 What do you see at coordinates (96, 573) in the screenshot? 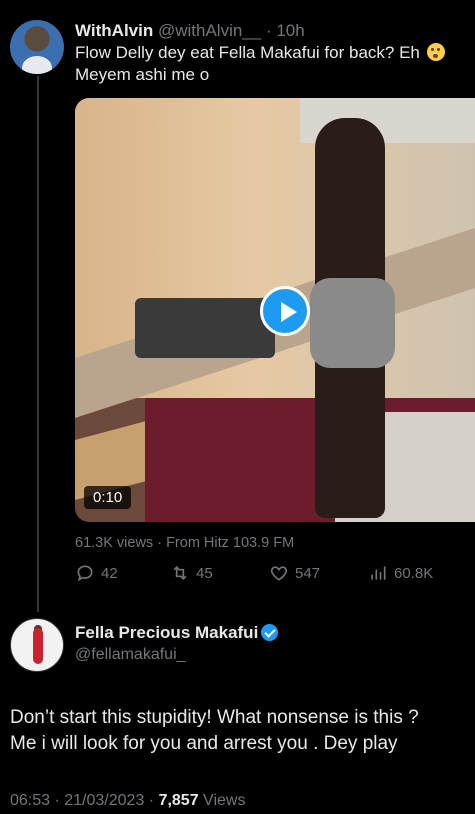
I see `reply-button: 42` at bounding box center [96, 573].